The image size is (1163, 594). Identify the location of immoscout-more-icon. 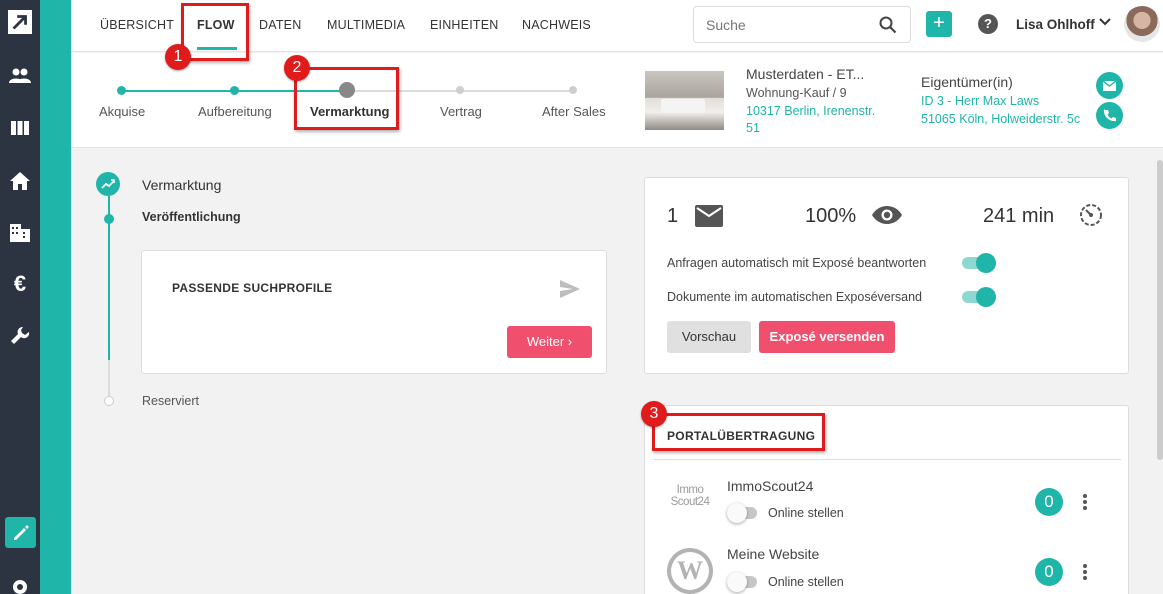
(1085, 502).